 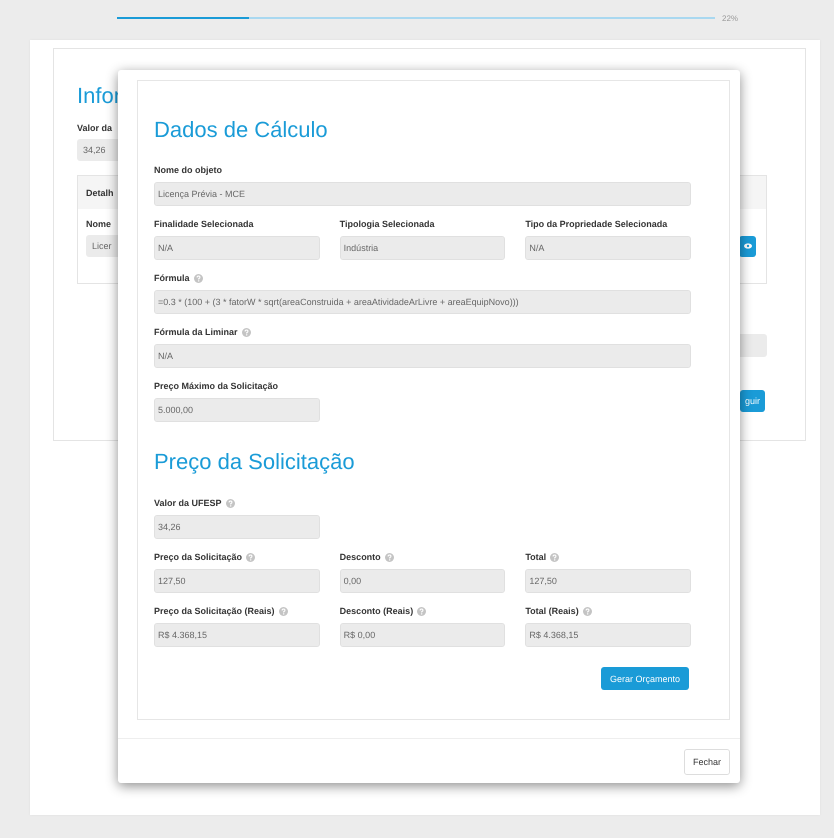 I want to click on input-field: Licença Prévia - MCE, so click(x=422, y=194).